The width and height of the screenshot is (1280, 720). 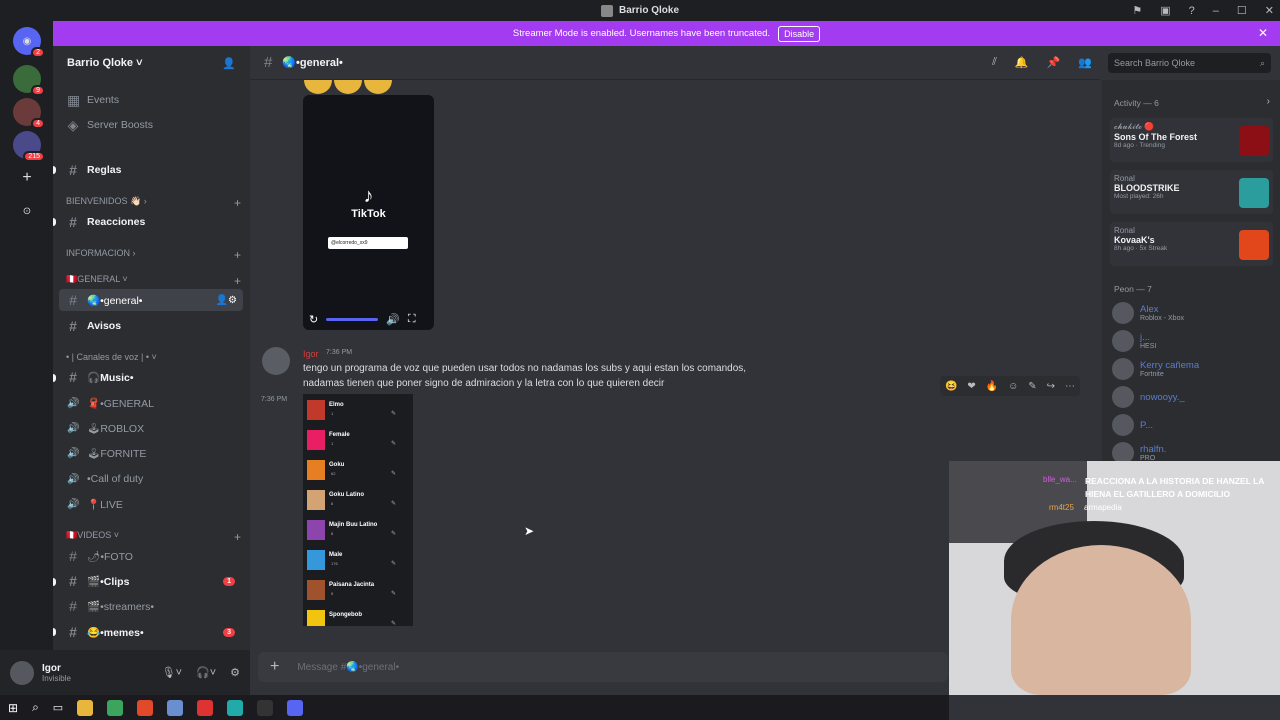 I want to click on server-icon: 215, so click(x=29, y=146).